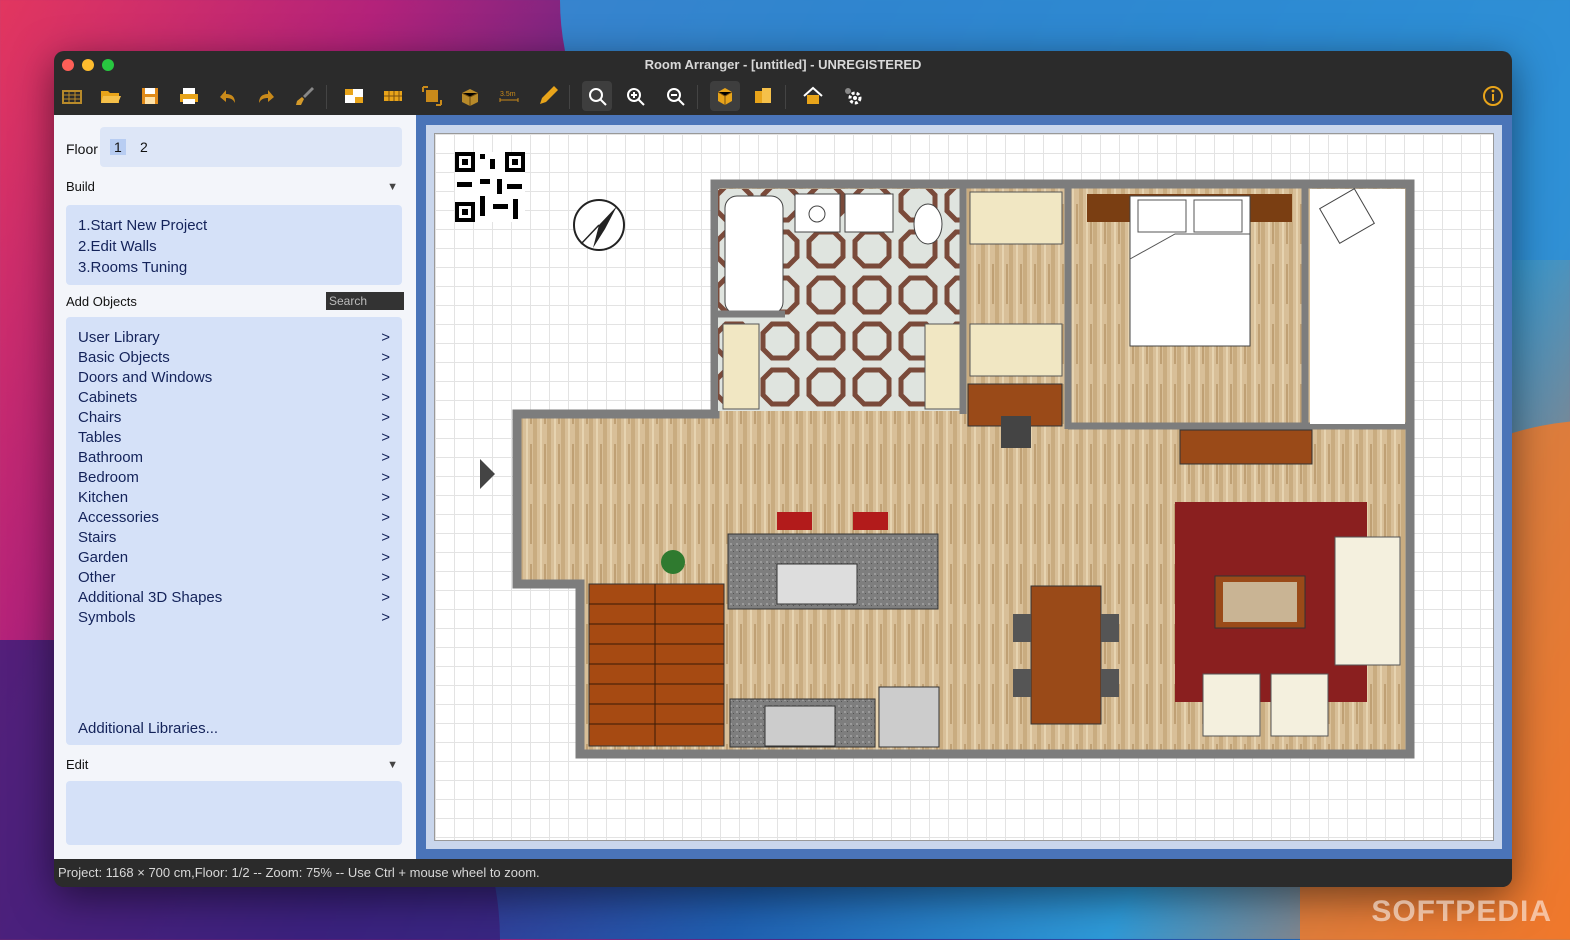 Image resolution: width=1570 pixels, height=940 pixels. What do you see at coordinates (68, 65) in the screenshot?
I see `close-window-button` at bounding box center [68, 65].